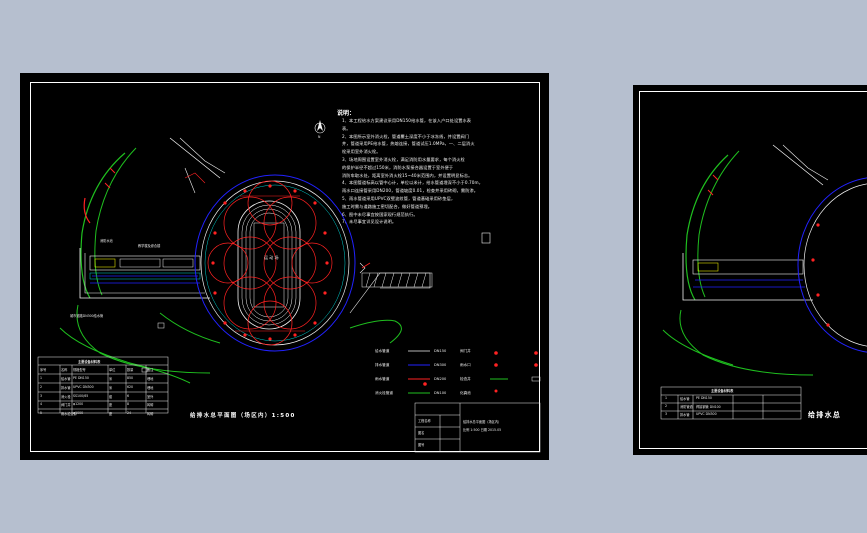 The height and width of the screenshot is (533, 867). I want to click on second-table-cell: 消防管道, so click(686, 407).